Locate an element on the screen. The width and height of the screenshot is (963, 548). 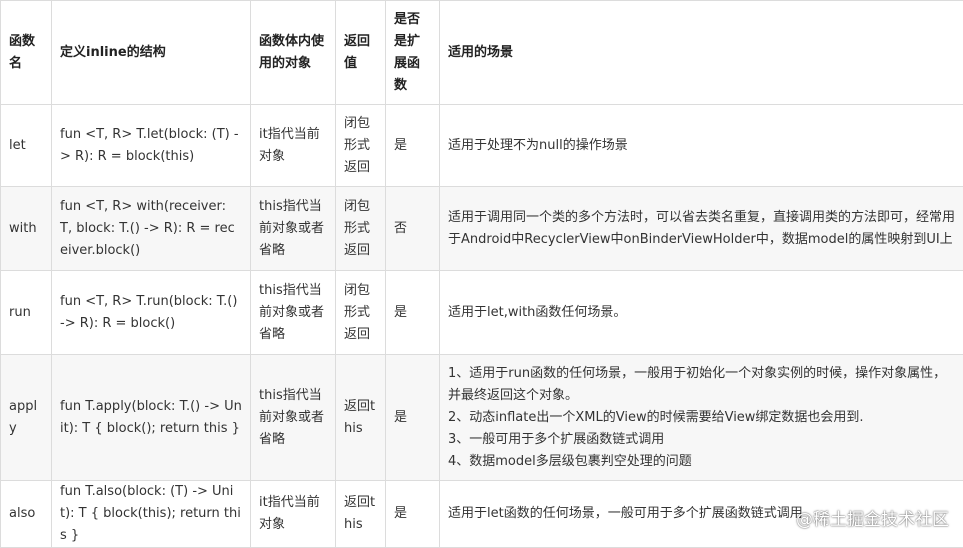
scenario-line: 3、一般可用于多个扩展函数链式调用 is located at coordinates (701, 440).